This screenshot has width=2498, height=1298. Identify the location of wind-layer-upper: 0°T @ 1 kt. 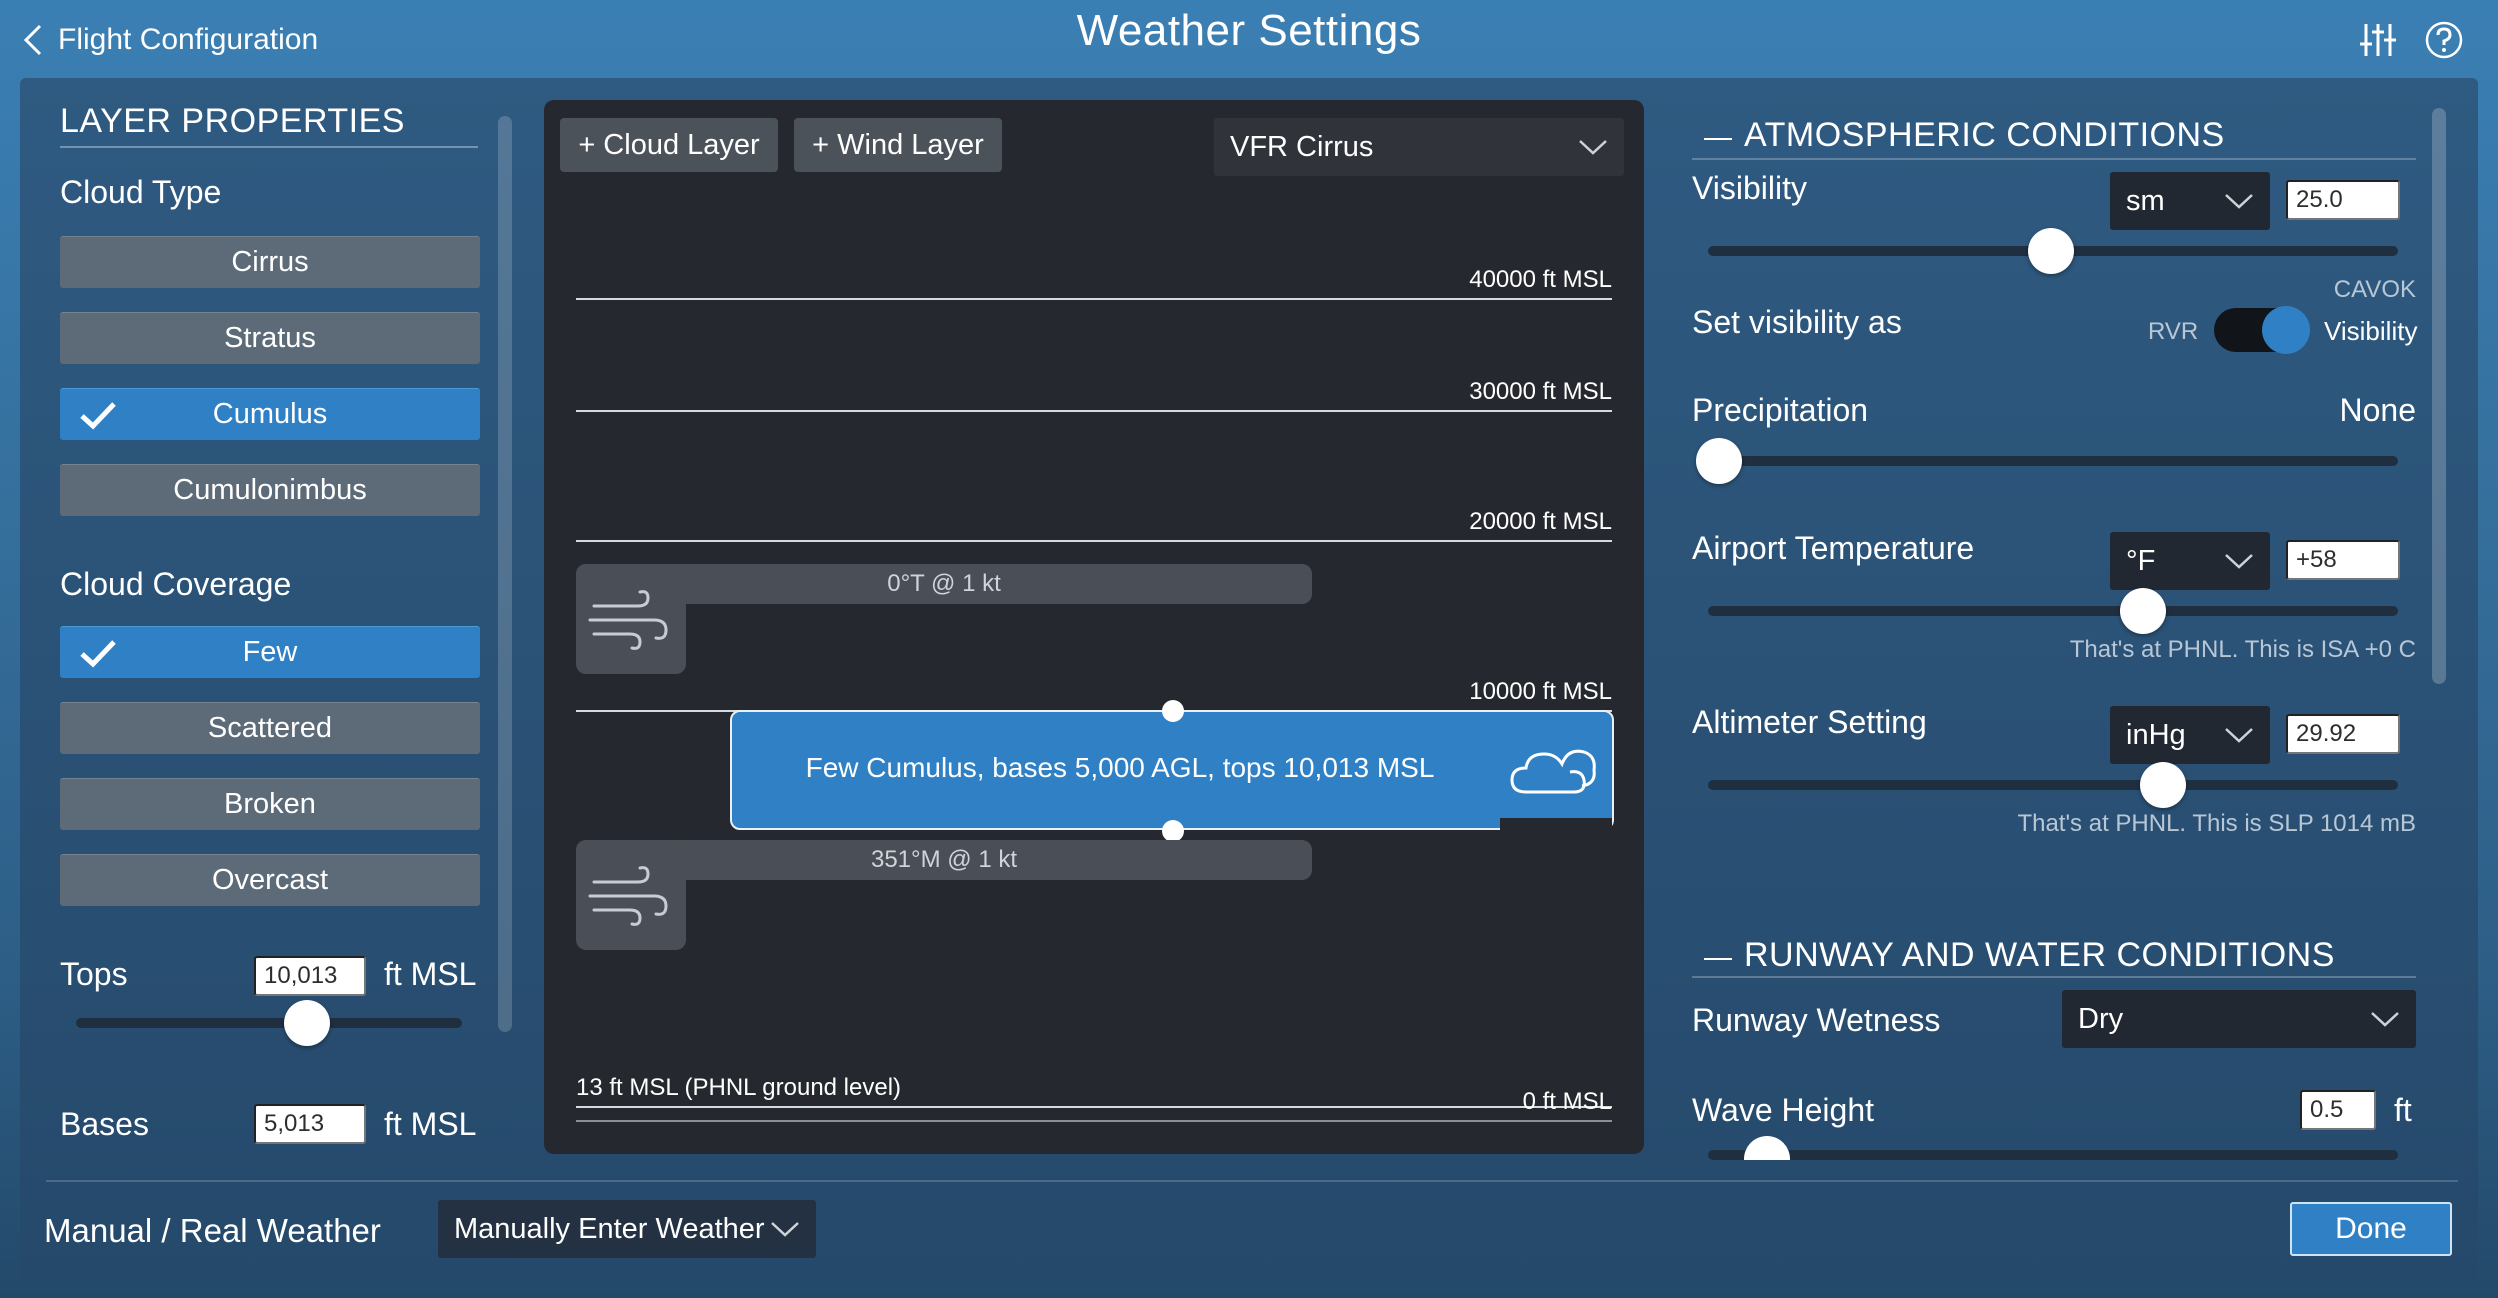
(944, 584).